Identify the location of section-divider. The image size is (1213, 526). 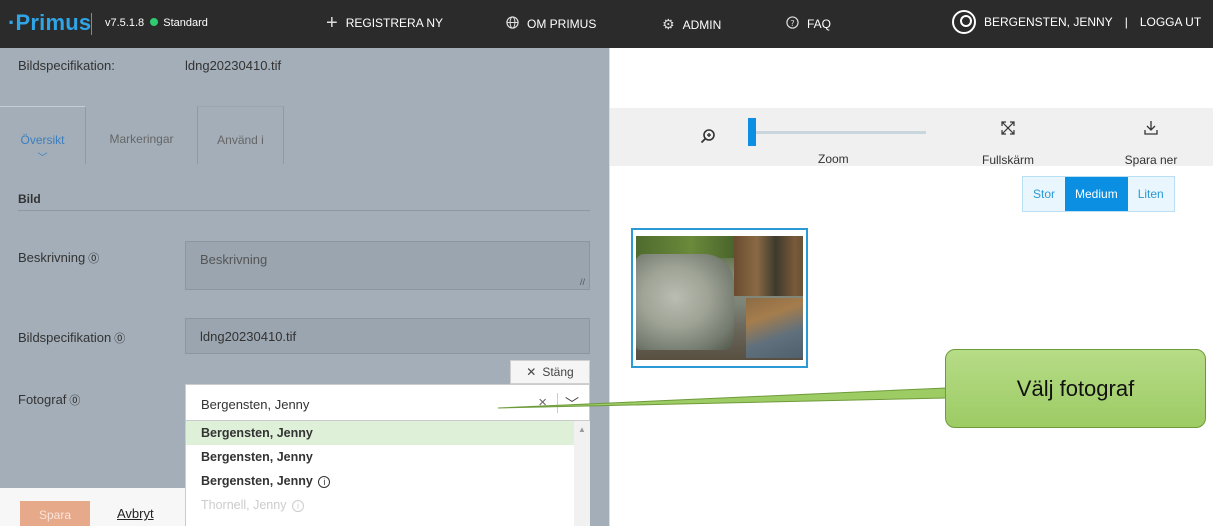
(304, 210).